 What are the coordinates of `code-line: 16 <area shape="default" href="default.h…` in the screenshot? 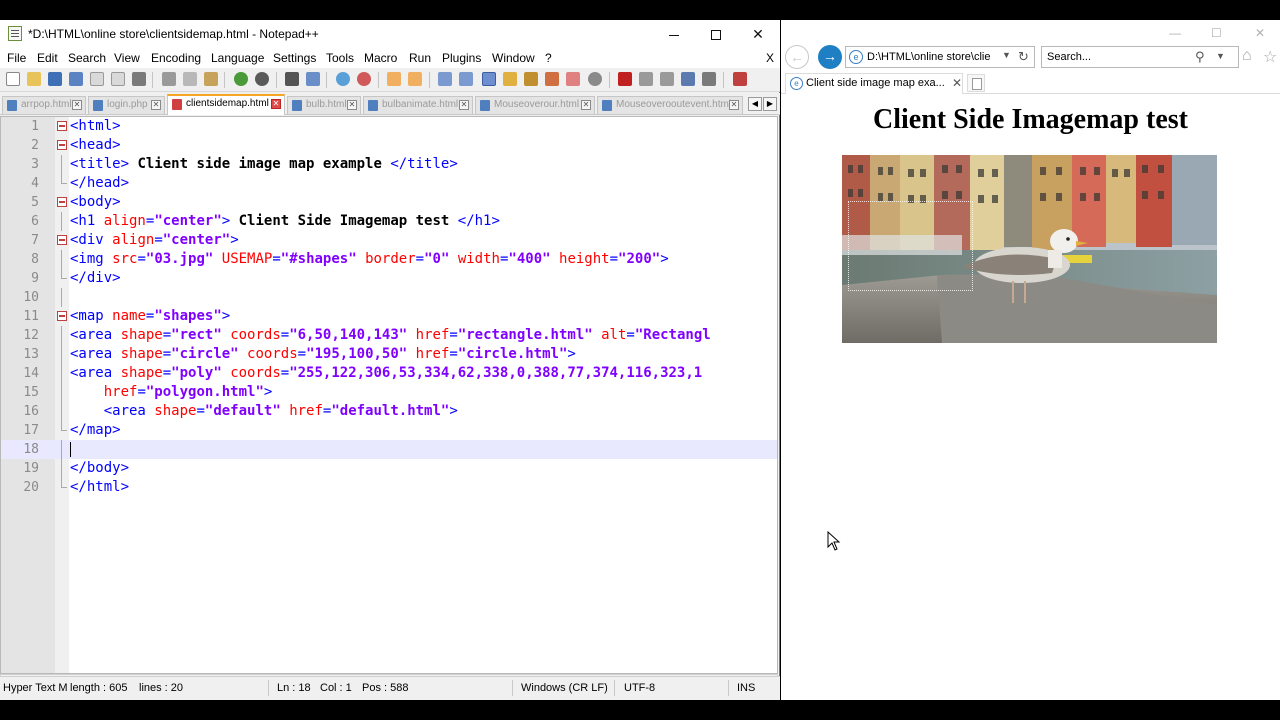 It's located at (389, 411).